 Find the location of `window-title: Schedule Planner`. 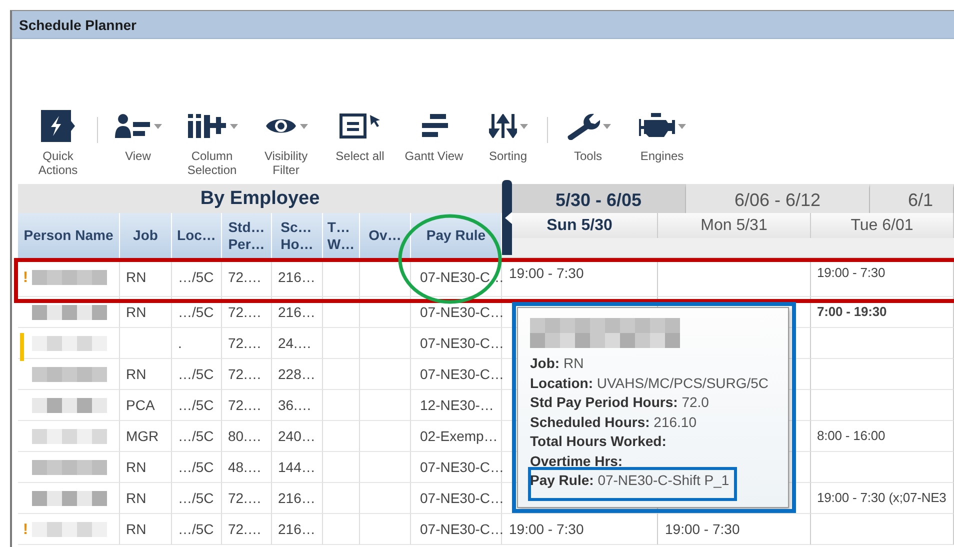

window-title: Schedule Planner is located at coordinates (77, 24).